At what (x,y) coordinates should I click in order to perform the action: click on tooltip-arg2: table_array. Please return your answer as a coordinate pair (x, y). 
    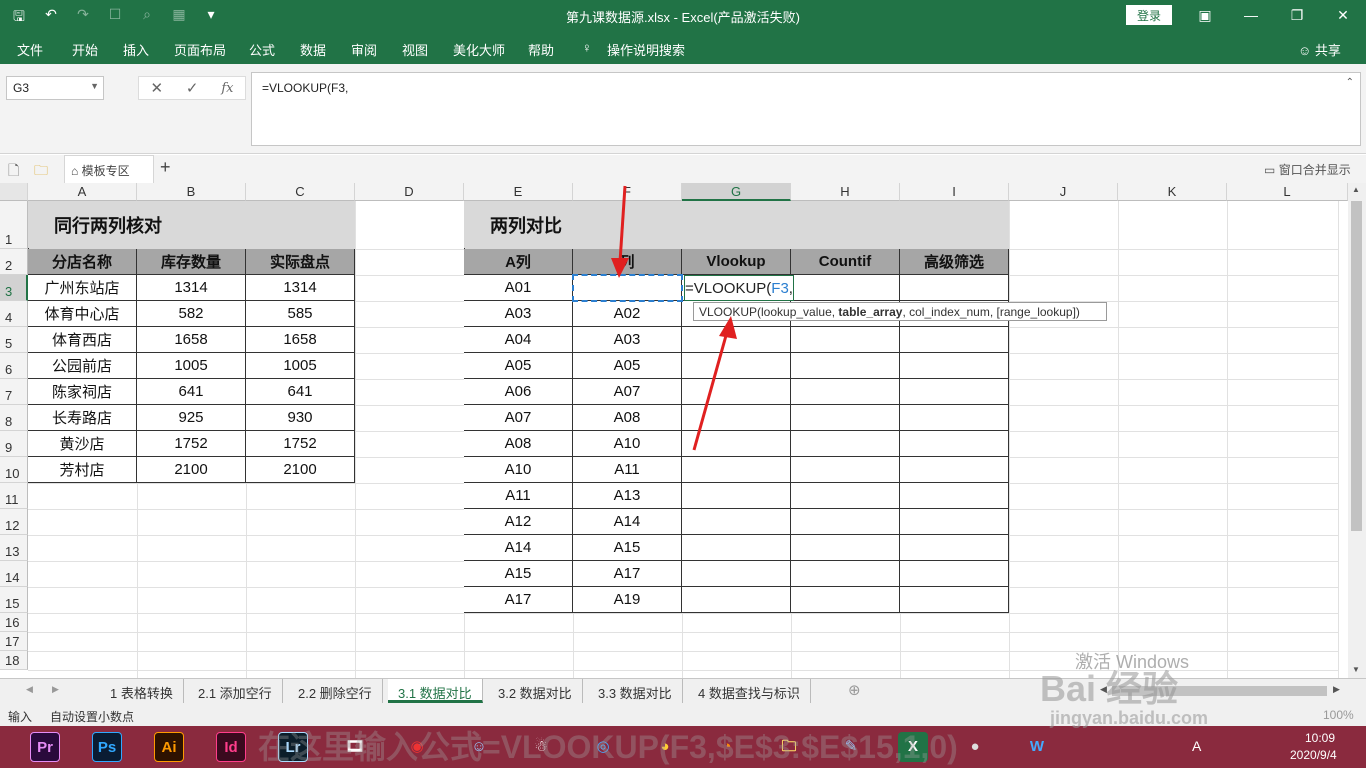
    Looking at the image, I should click on (870, 312).